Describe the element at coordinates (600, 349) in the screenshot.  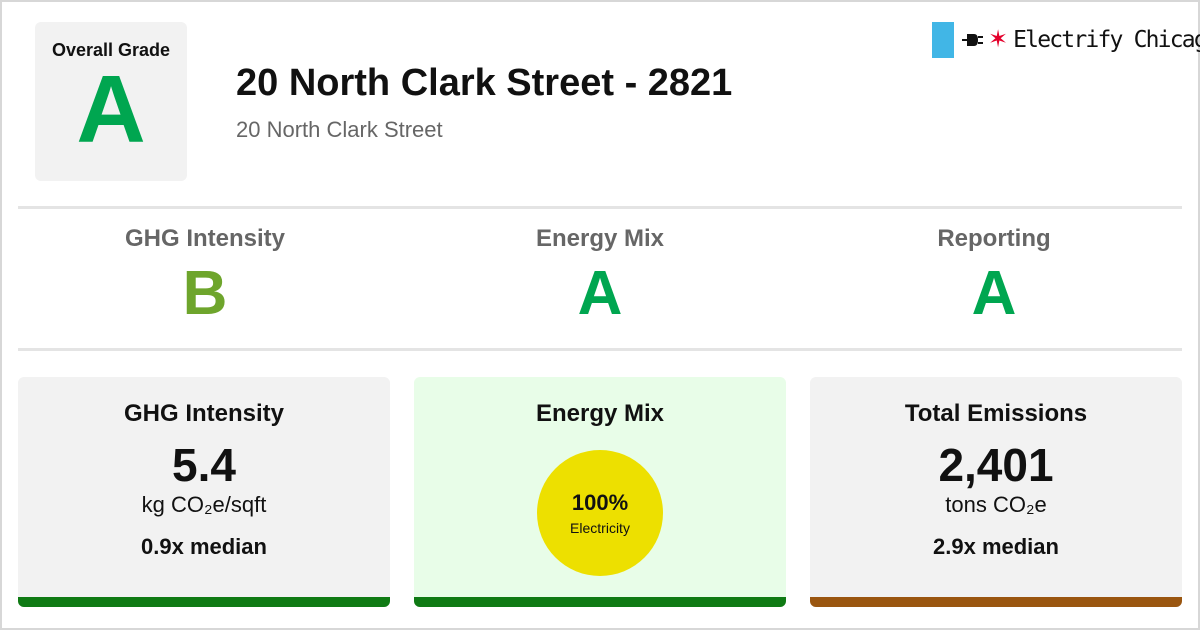
I see `divider-middle` at that location.